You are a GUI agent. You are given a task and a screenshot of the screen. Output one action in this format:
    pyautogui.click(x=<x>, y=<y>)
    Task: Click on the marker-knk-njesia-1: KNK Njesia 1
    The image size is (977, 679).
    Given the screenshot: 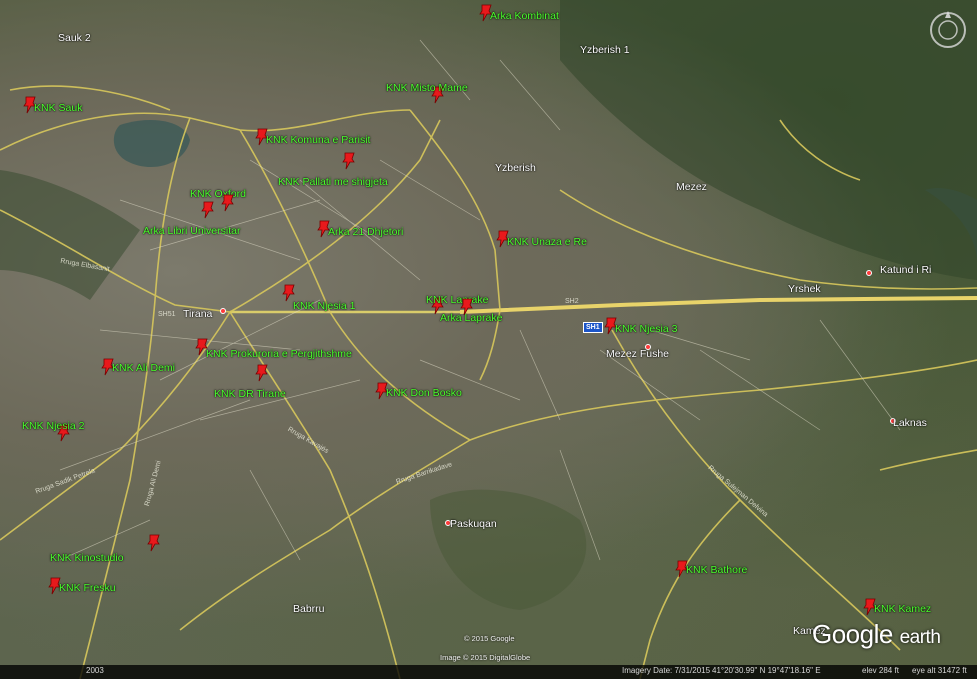 What is the action you would take?
    pyautogui.click(x=324, y=306)
    